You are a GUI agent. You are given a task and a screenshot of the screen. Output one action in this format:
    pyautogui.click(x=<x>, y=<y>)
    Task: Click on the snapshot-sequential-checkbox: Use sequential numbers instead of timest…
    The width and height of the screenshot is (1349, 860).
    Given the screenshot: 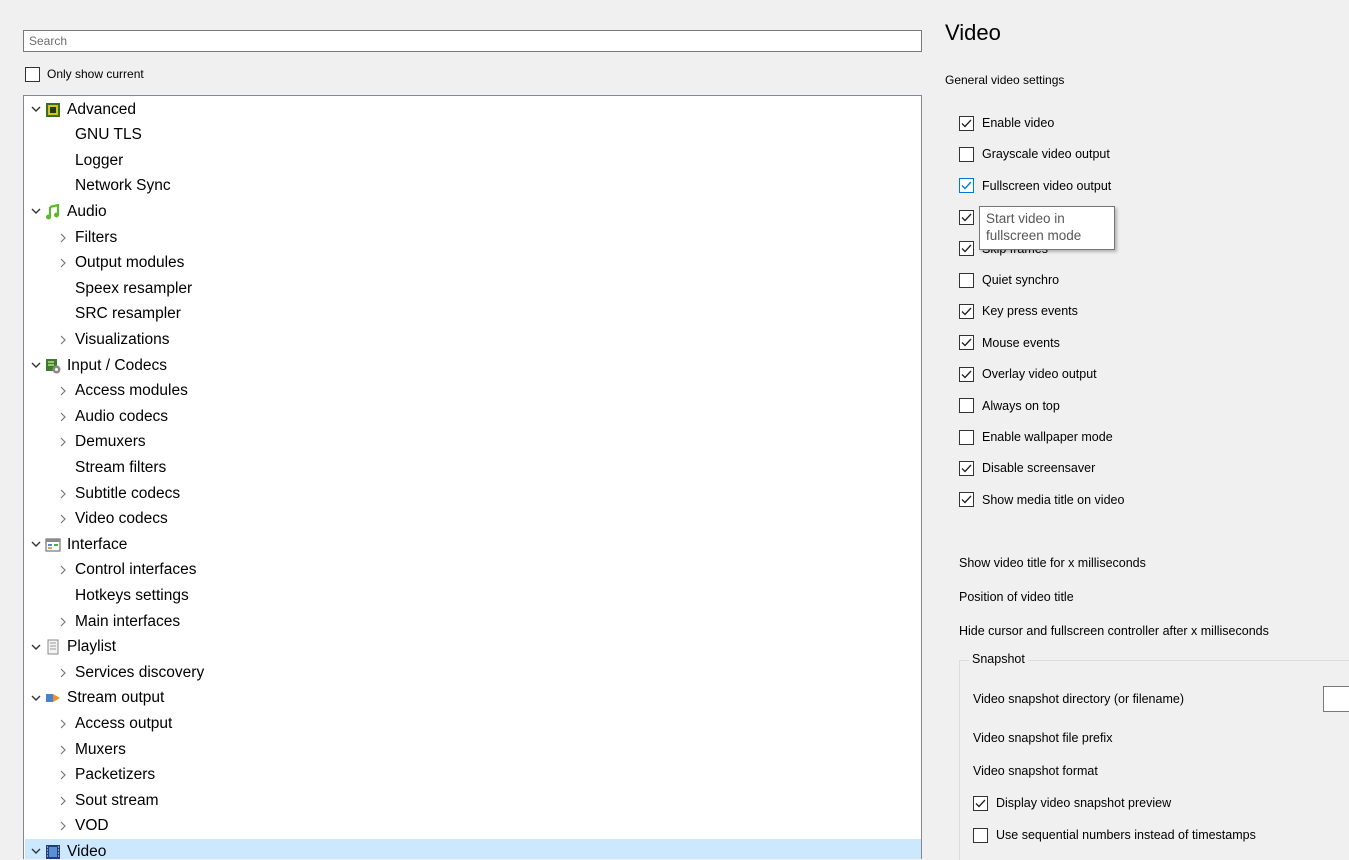 What is the action you would take?
    pyautogui.click(x=1114, y=835)
    